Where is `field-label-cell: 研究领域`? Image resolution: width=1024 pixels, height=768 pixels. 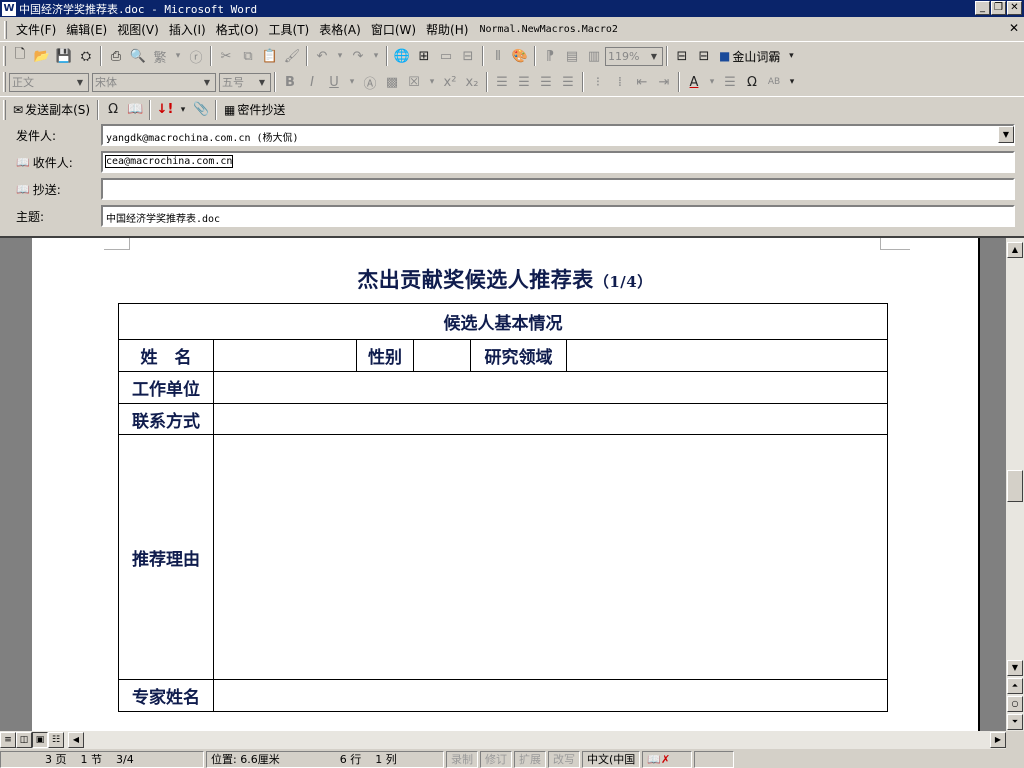 field-label-cell: 研究领域 is located at coordinates (518, 355).